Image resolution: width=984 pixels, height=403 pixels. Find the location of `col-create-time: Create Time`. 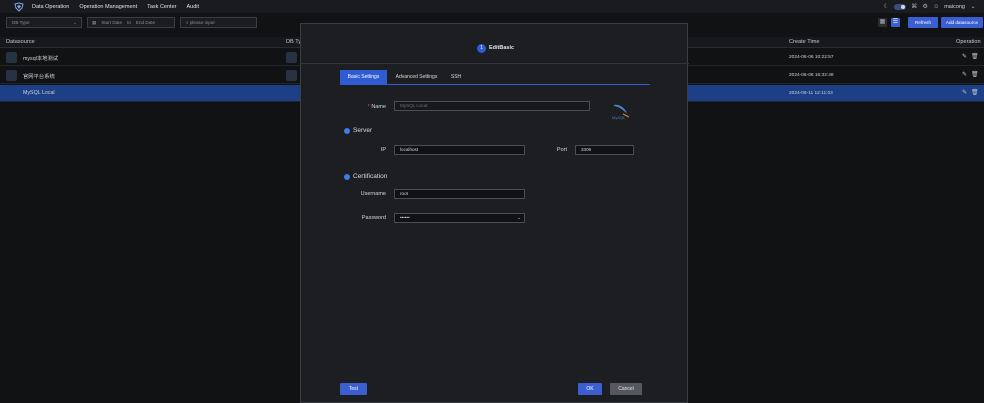

col-create-time: Create Time is located at coordinates (804, 42).